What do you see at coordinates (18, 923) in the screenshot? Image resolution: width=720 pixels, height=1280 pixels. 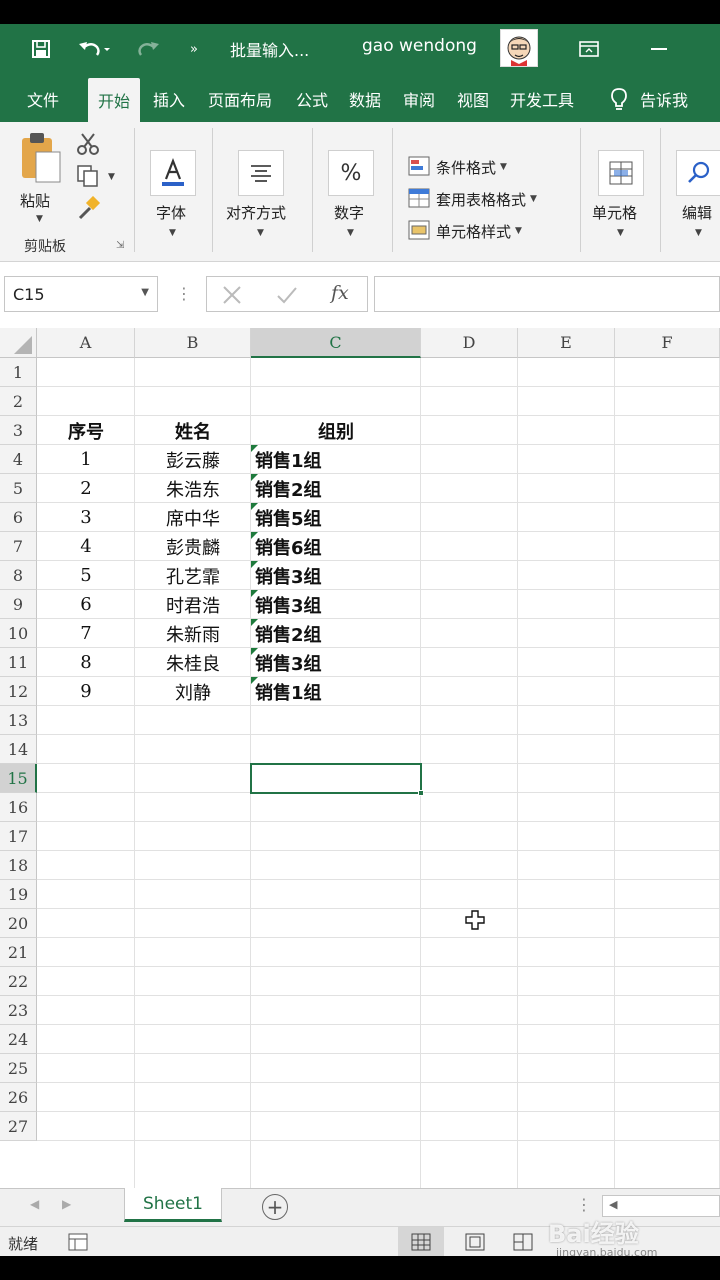 I see `row-header-20: 20` at bounding box center [18, 923].